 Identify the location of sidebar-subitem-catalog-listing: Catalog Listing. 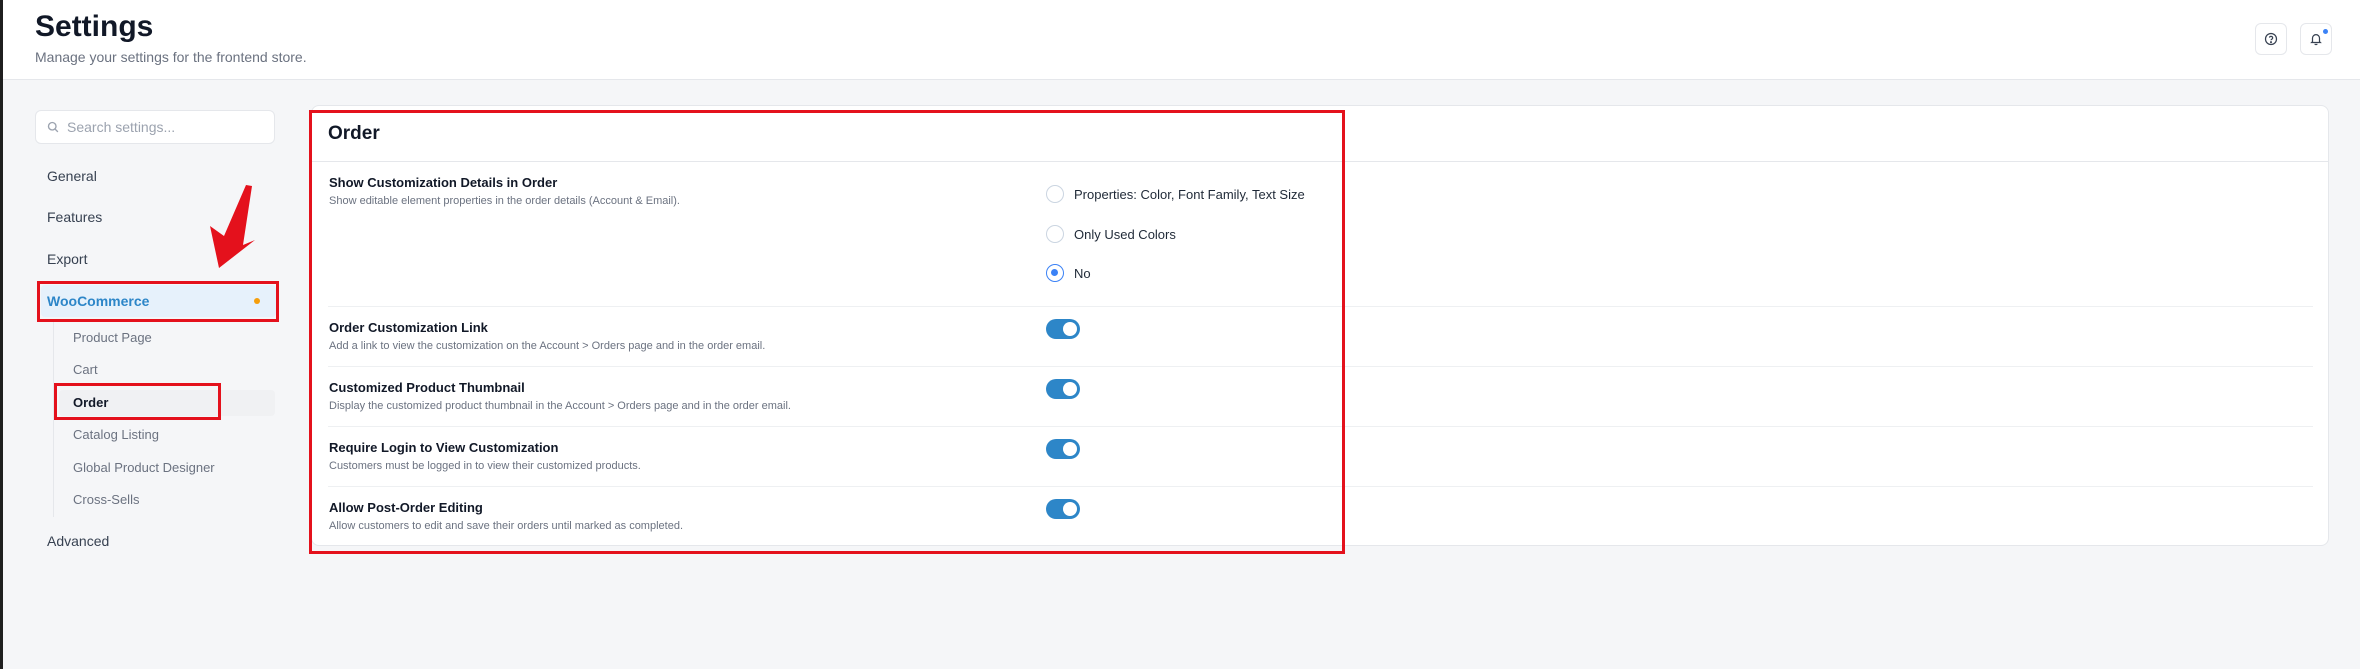
(116, 434).